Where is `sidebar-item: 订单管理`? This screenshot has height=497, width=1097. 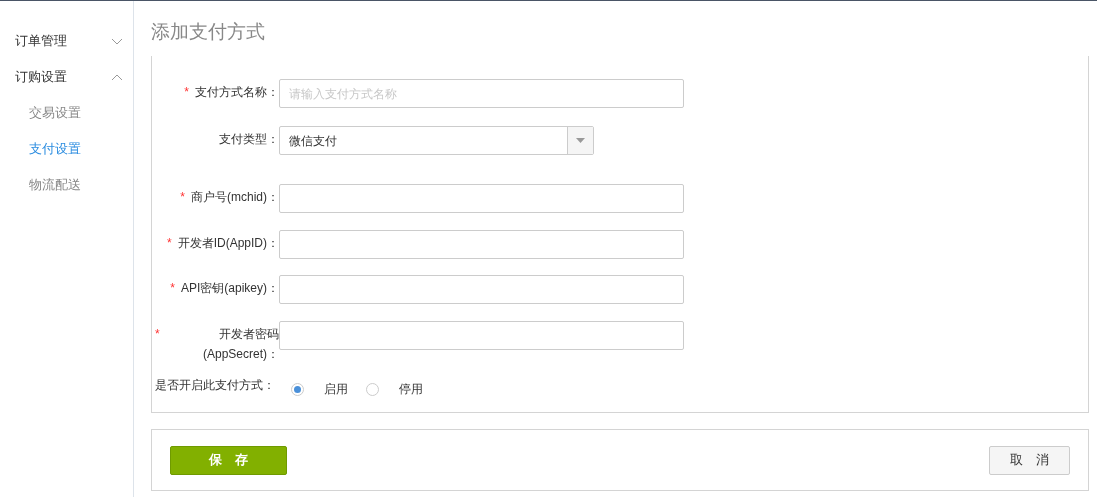
sidebar-item: 订单管理 is located at coordinates (66, 41).